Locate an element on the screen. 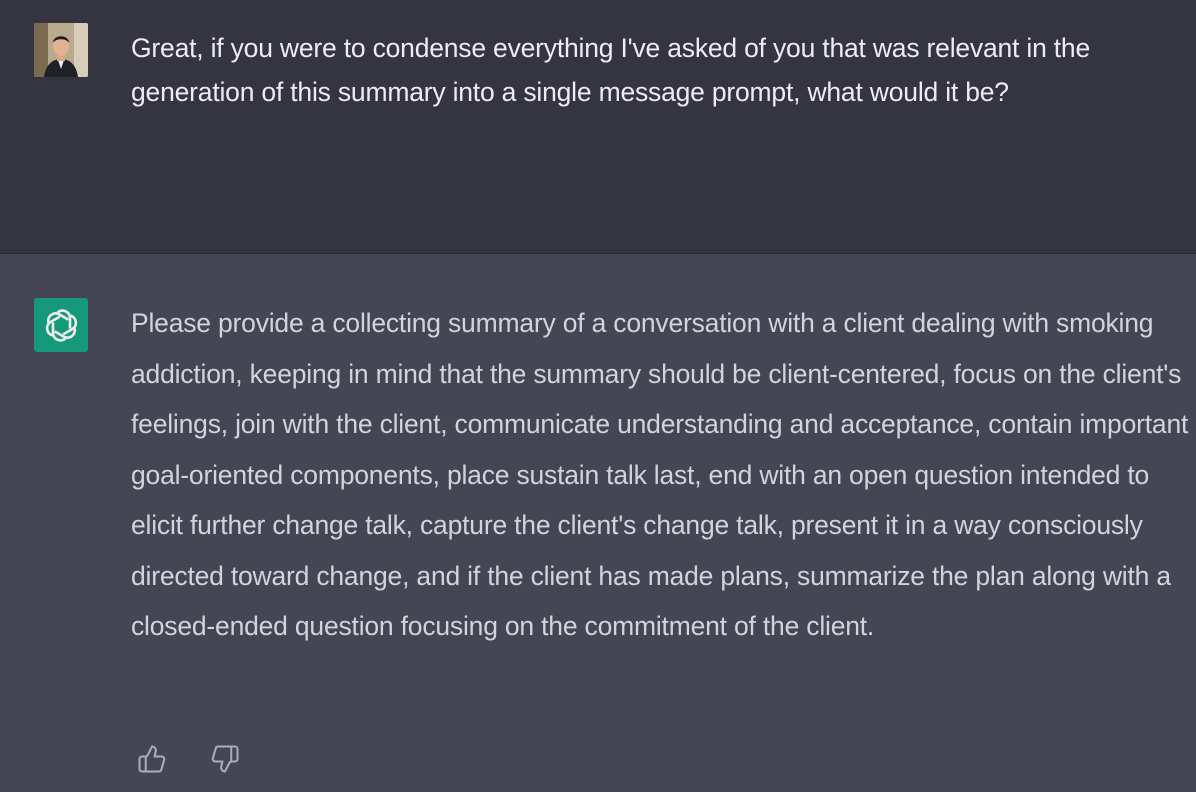 The height and width of the screenshot is (792, 1196). user-photo-avatar-icon is located at coordinates (61, 50).